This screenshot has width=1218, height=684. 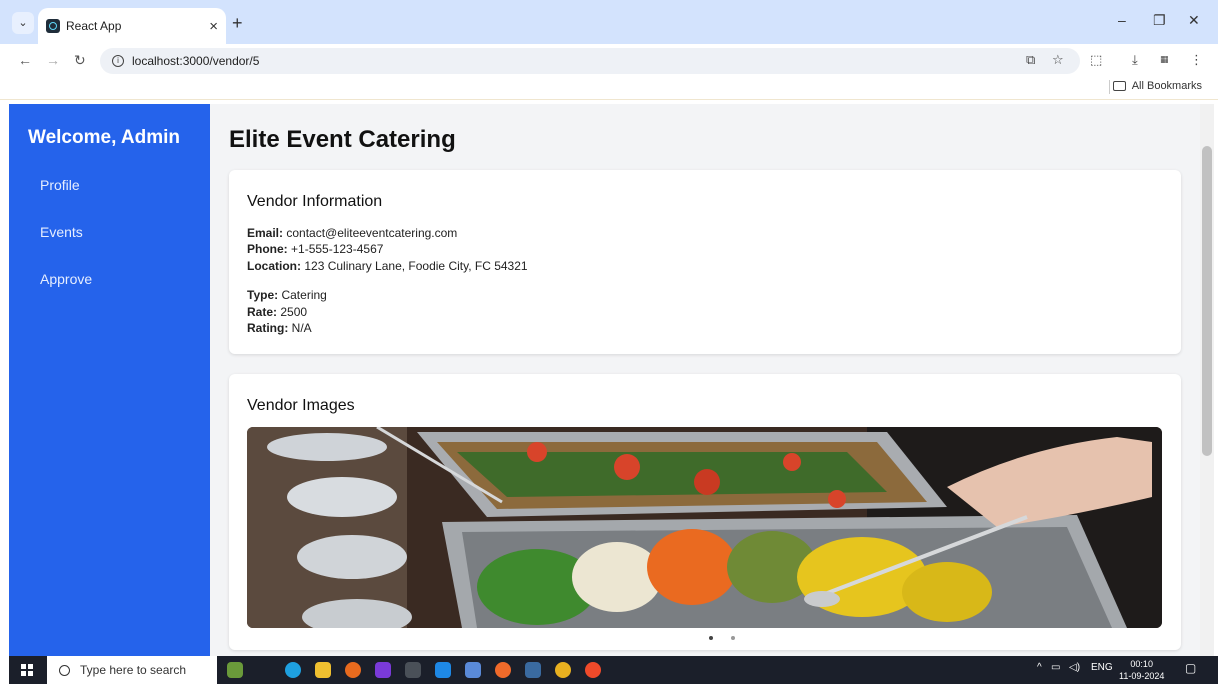 What do you see at coordinates (25, 60) in the screenshot?
I see `back-icon: ←` at bounding box center [25, 60].